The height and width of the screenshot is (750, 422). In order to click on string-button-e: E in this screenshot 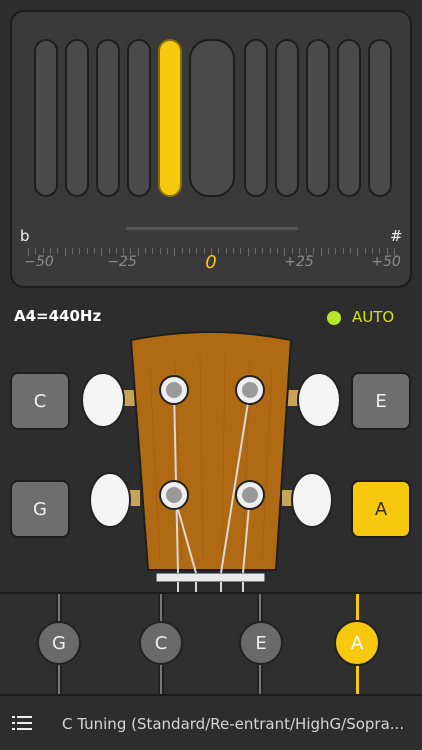, I will do `click(381, 401)`.